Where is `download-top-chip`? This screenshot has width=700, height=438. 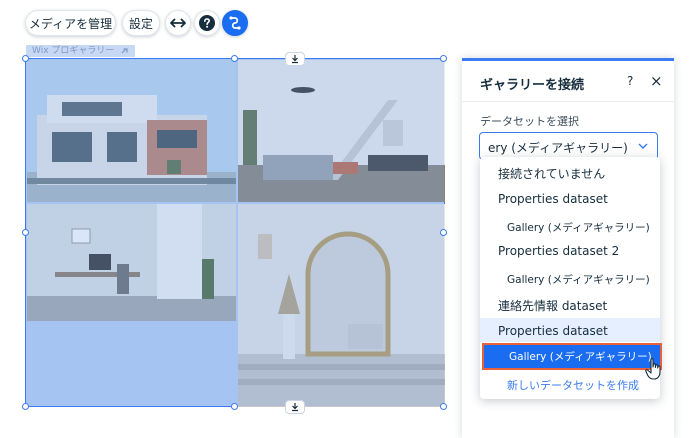 download-top-chip is located at coordinates (295, 59).